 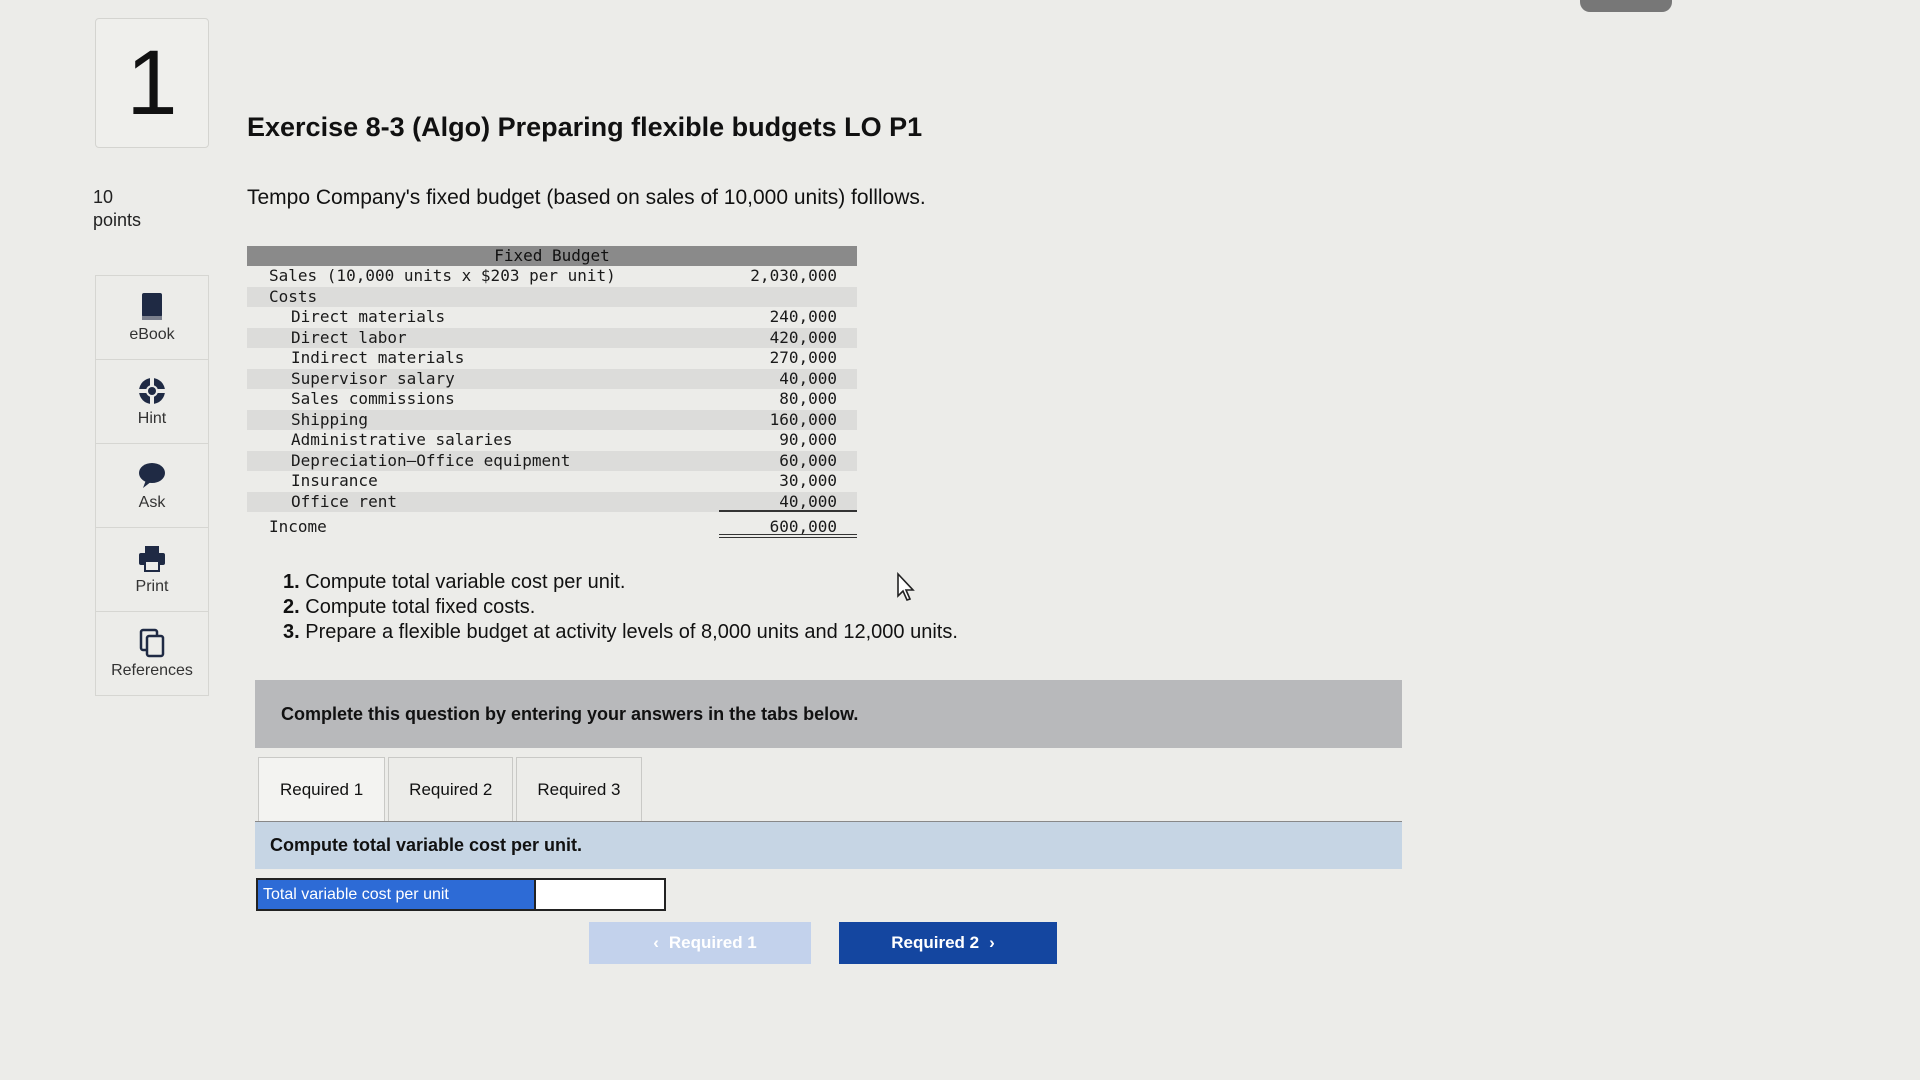 I want to click on tool-sidebar: eBook Hint Ask Print References, so click(x=152, y=485).